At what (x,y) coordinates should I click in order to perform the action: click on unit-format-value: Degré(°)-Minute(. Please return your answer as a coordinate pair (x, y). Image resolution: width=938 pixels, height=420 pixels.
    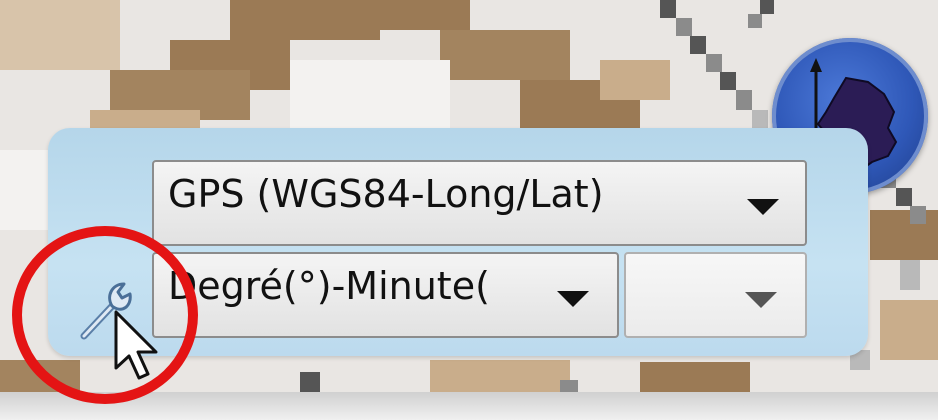
    Looking at the image, I should click on (329, 286).